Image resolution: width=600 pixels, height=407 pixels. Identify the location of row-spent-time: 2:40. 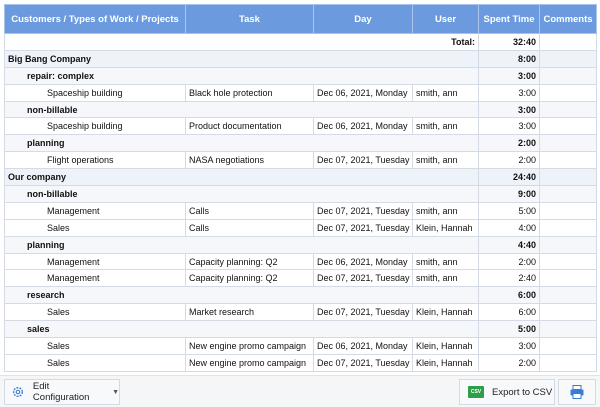
(509, 278).